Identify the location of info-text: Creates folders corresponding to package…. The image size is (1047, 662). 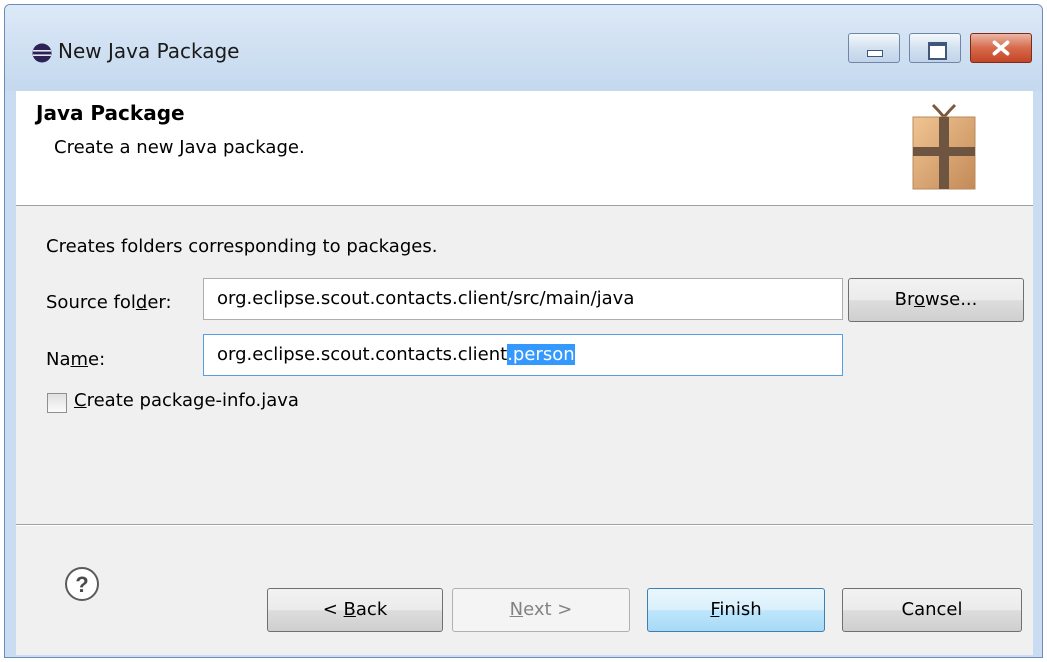
(242, 246).